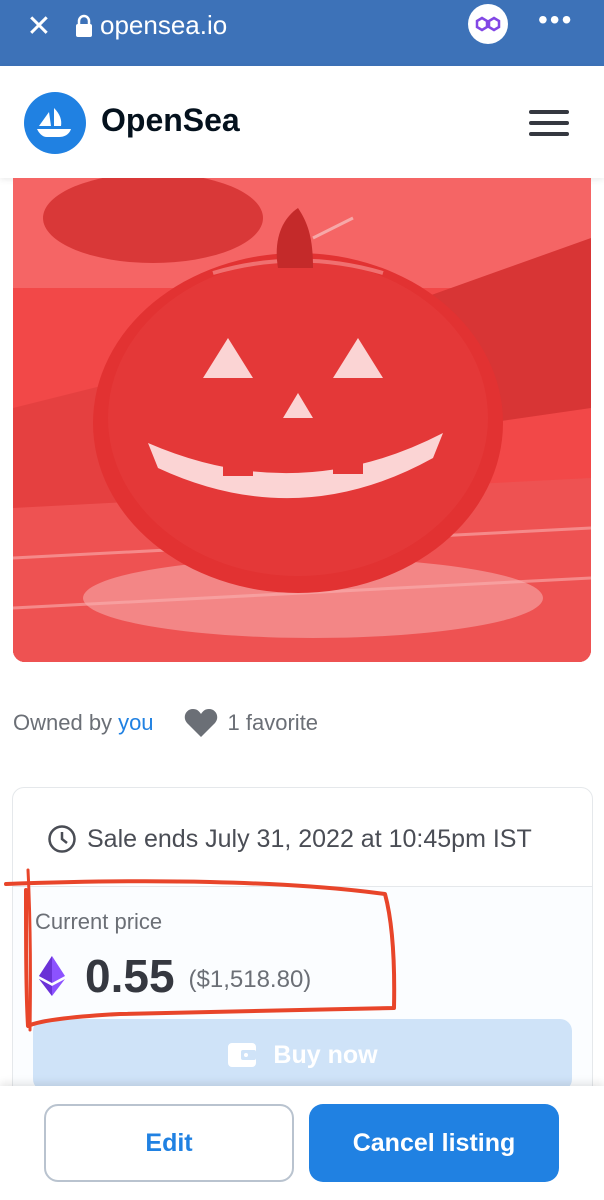 The height and width of the screenshot is (1200, 604). I want to click on buy-now-label: Buy now, so click(325, 1054).